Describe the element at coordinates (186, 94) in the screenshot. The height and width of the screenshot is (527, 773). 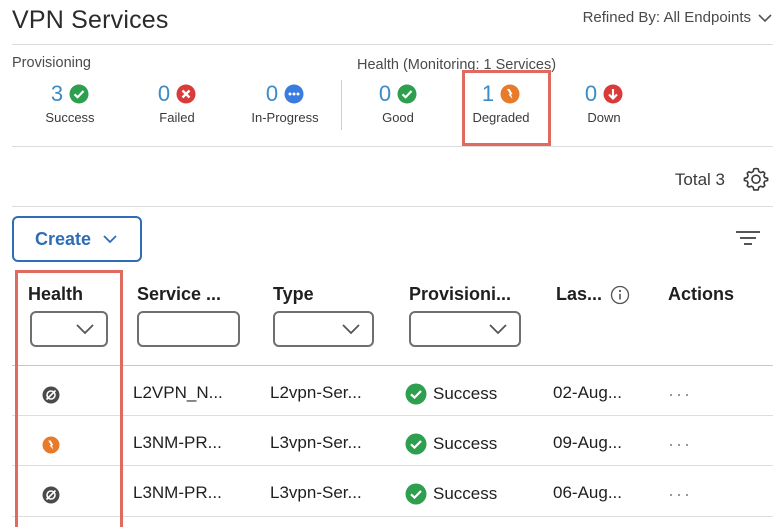
I see `x-circle-icon` at that location.